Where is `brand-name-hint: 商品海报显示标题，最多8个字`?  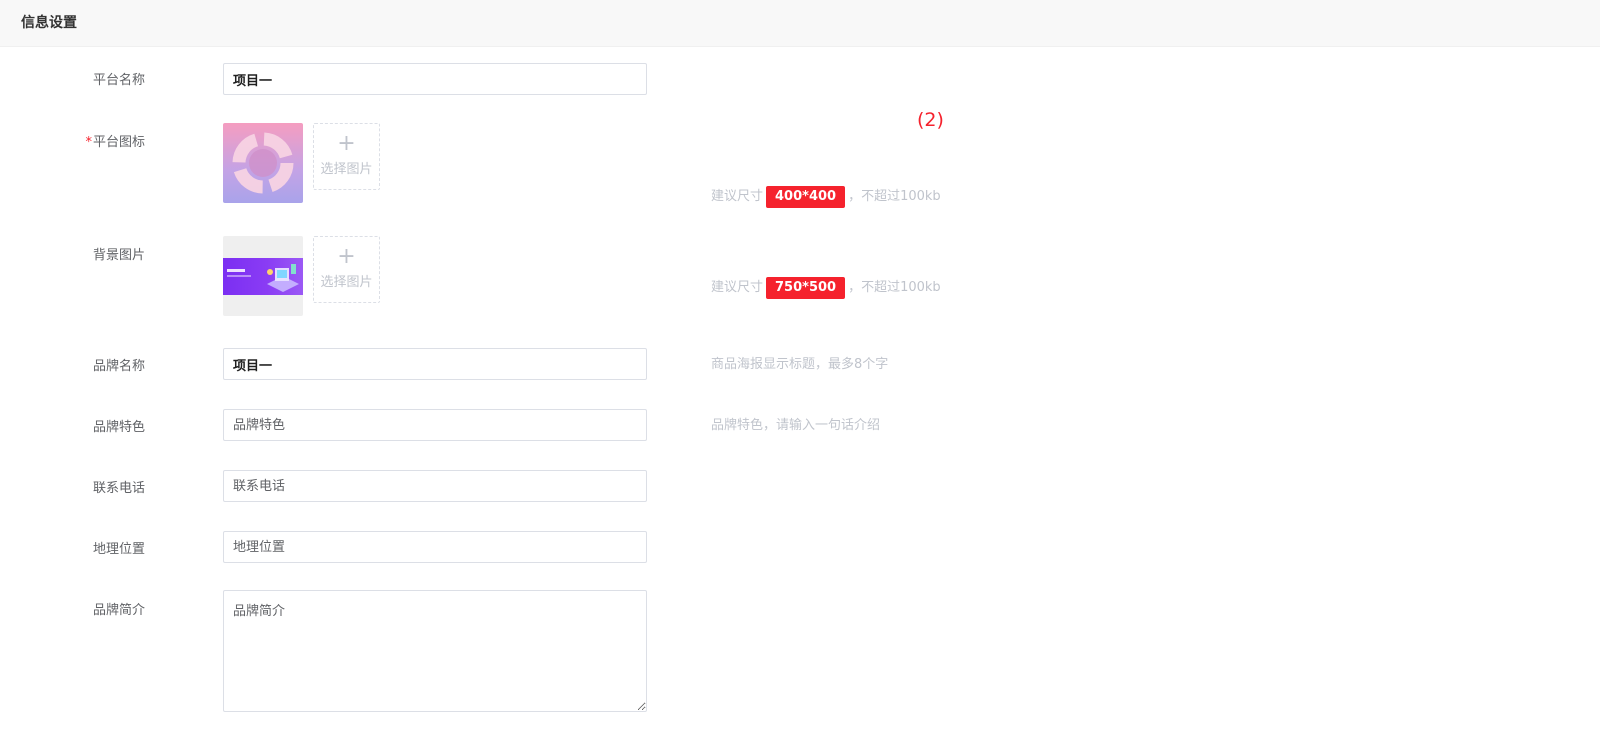 brand-name-hint: 商品海报显示标题，最多8个字 is located at coordinates (800, 364).